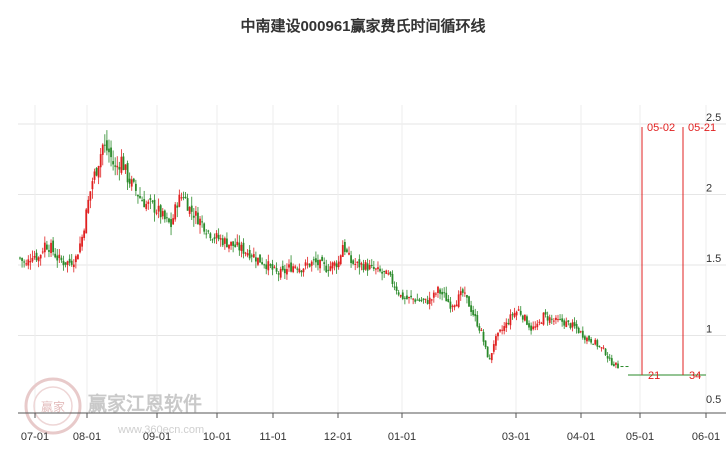 Image resolution: width=726 pixels, height=450 pixels. What do you see at coordinates (706, 437) in the screenshot?
I see `x-tick-label: 06-01` at bounding box center [706, 437].